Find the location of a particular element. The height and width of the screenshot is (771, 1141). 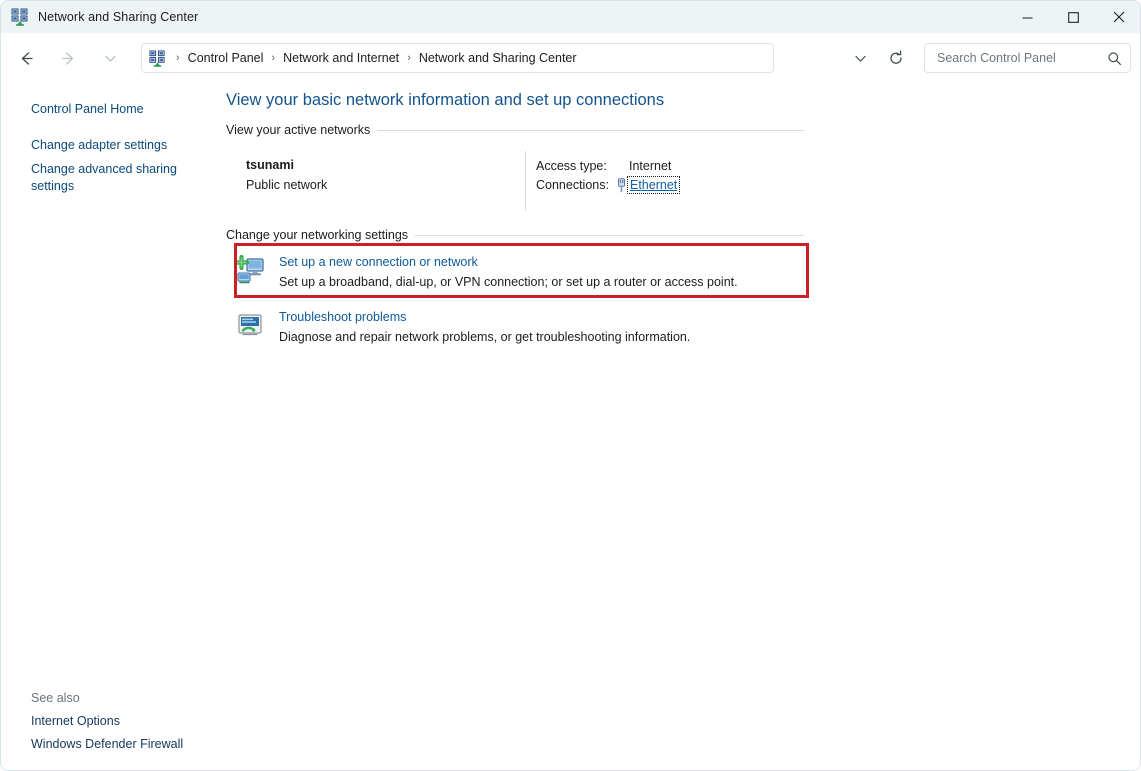

connections-label: Connections: is located at coordinates (572, 185).